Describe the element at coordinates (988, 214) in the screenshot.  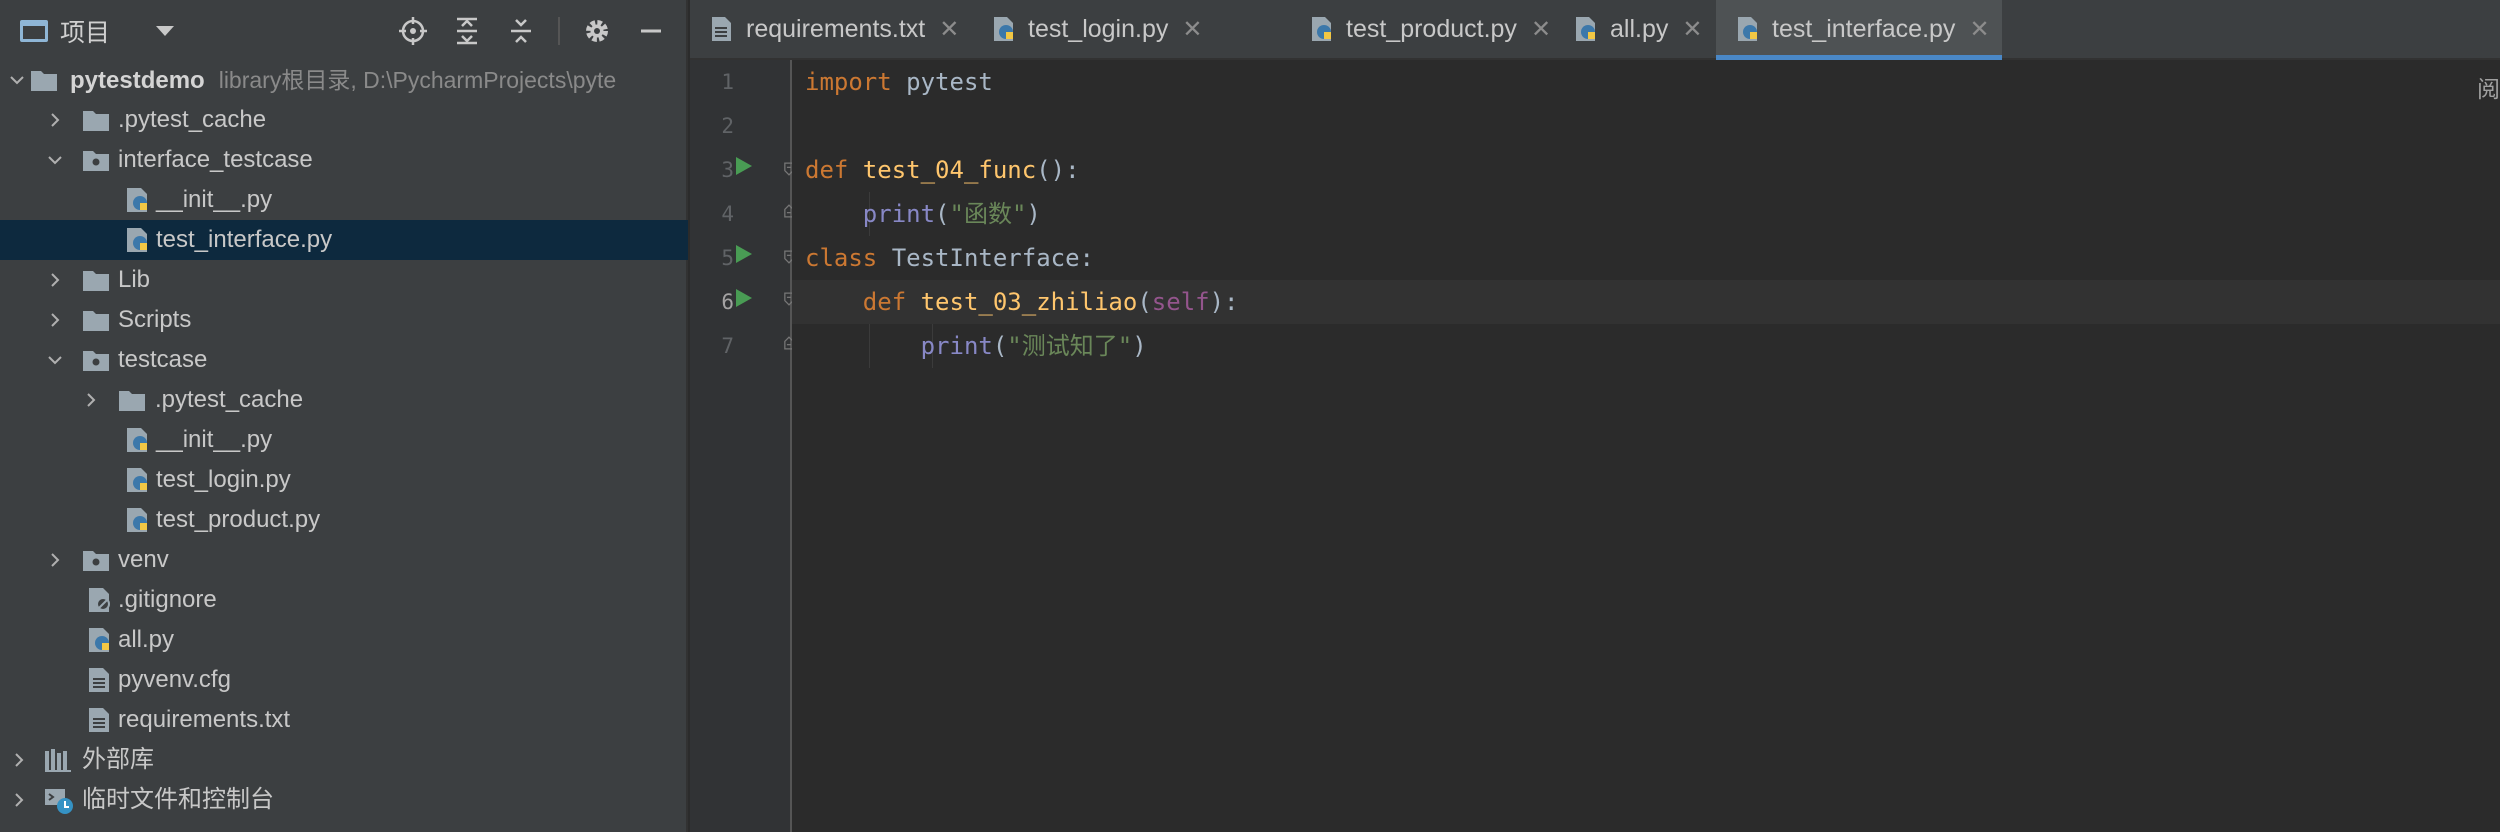
I see `code-token: "函数"` at that location.